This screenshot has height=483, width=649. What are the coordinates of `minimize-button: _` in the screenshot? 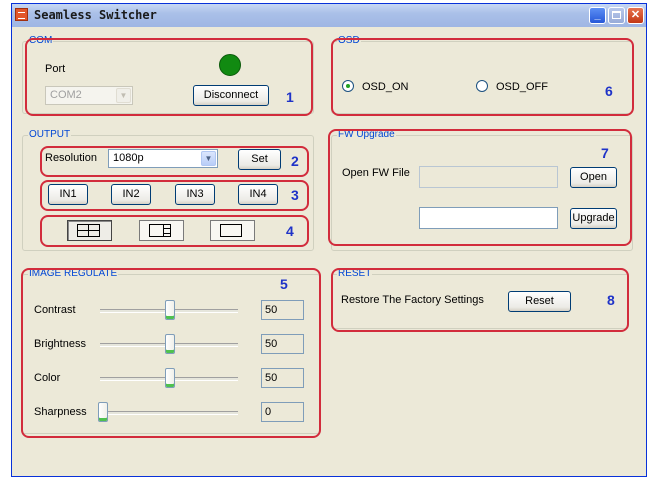 It's located at (597, 15).